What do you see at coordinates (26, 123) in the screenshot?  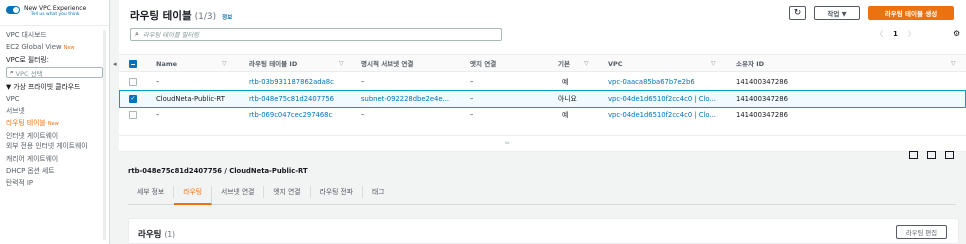 I see `route-tables-label: 라우팅 테이블` at bounding box center [26, 123].